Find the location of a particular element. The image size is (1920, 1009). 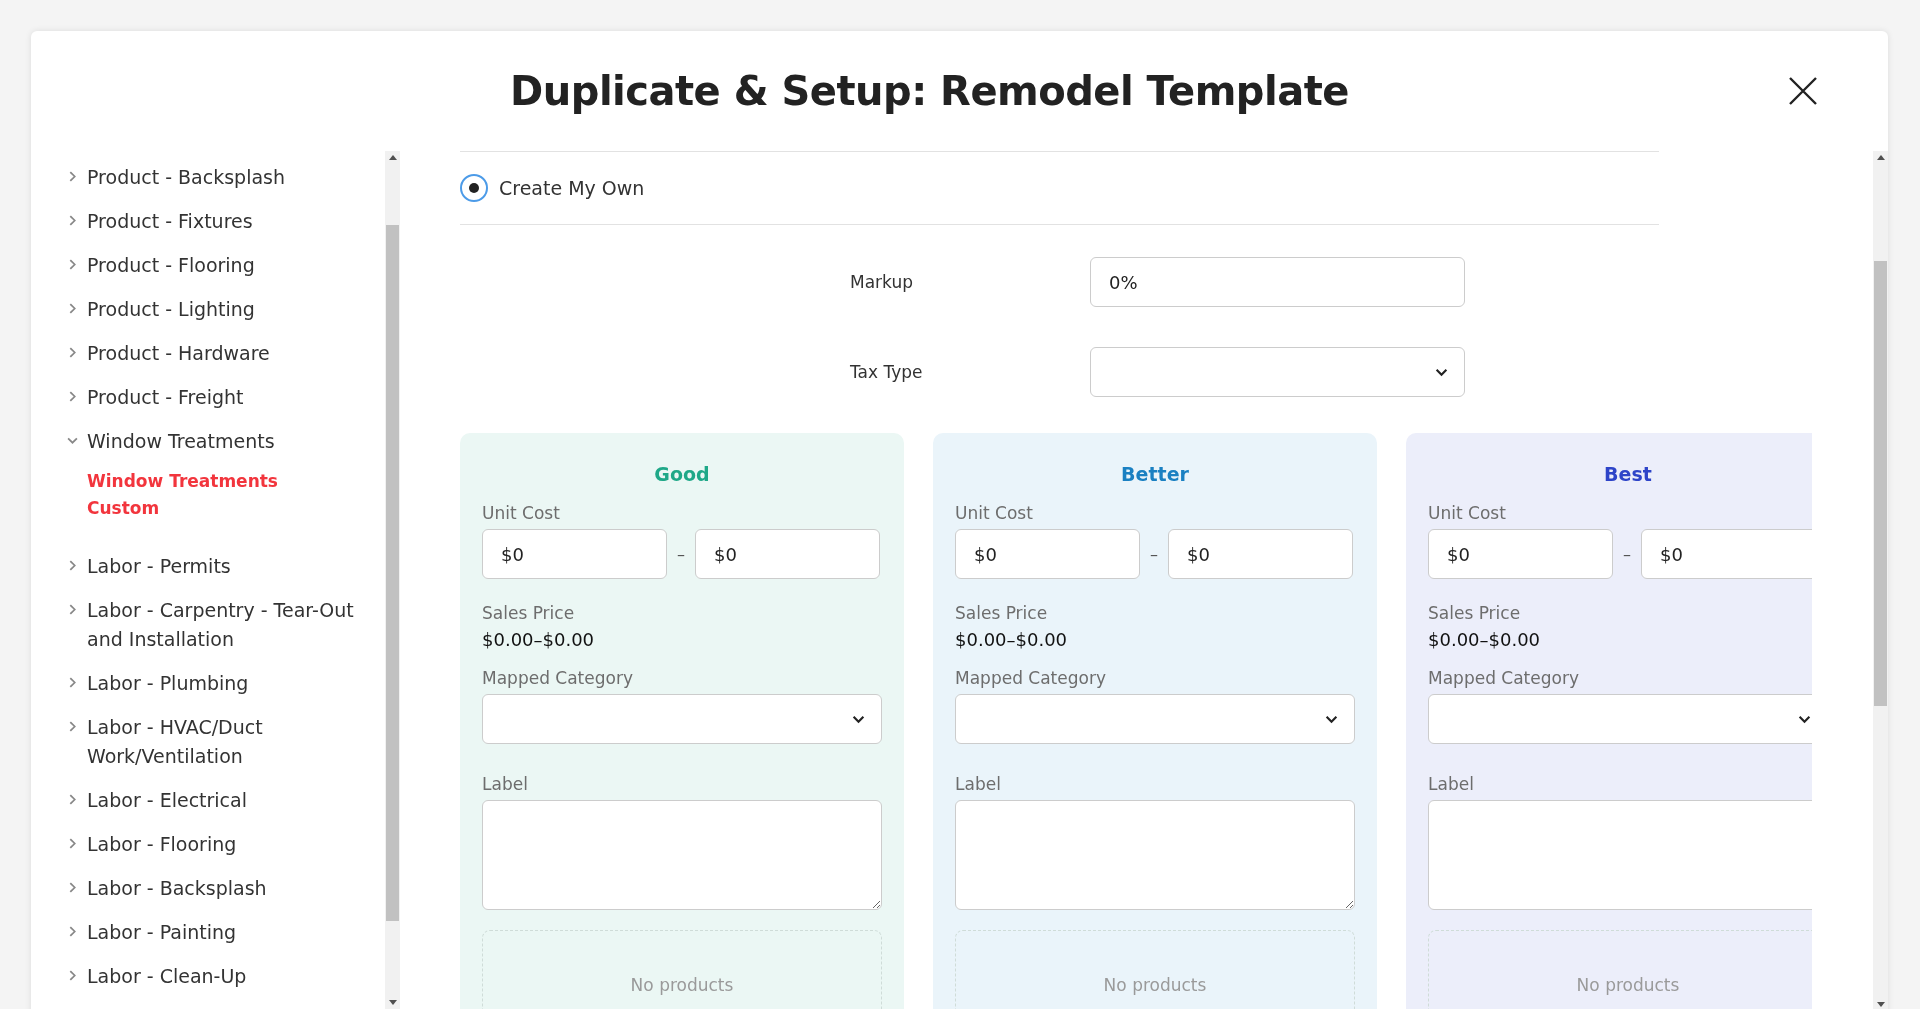

sidebar-item: Labor - HVAC/Duct Work/Ventilation is located at coordinates (232, 742).